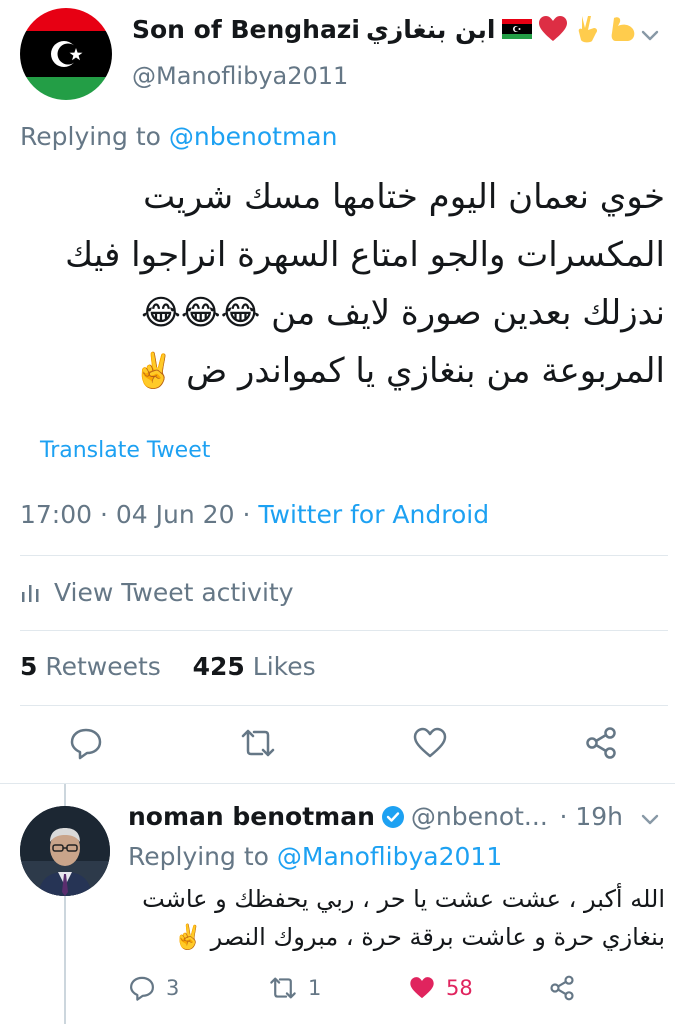 This screenshot has height=1024, width=675. I want to click on person-avatar-icon, so click(65, 851).